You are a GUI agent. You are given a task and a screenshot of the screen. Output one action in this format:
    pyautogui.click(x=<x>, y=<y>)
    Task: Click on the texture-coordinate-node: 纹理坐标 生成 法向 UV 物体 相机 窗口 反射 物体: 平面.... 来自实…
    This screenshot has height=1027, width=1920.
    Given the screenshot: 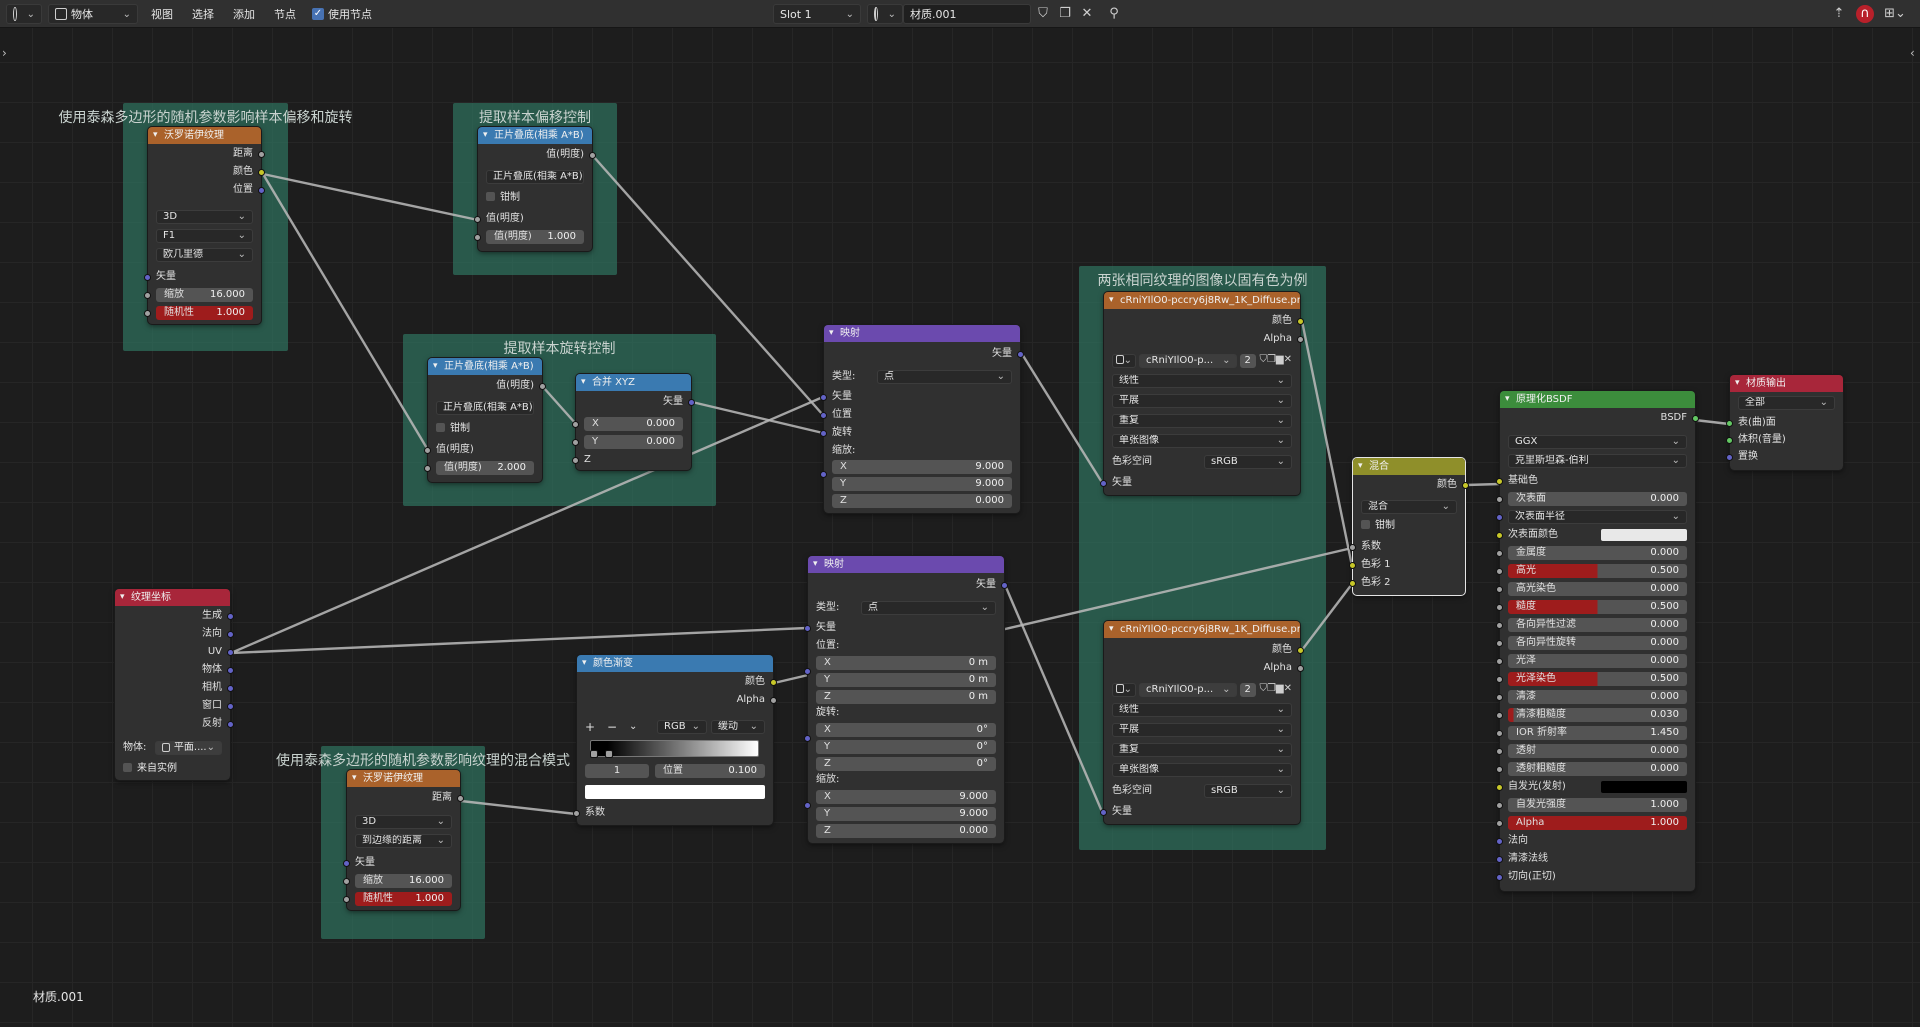 What is the action you would take?
    pyautogui.click(x=174, y=684)
    